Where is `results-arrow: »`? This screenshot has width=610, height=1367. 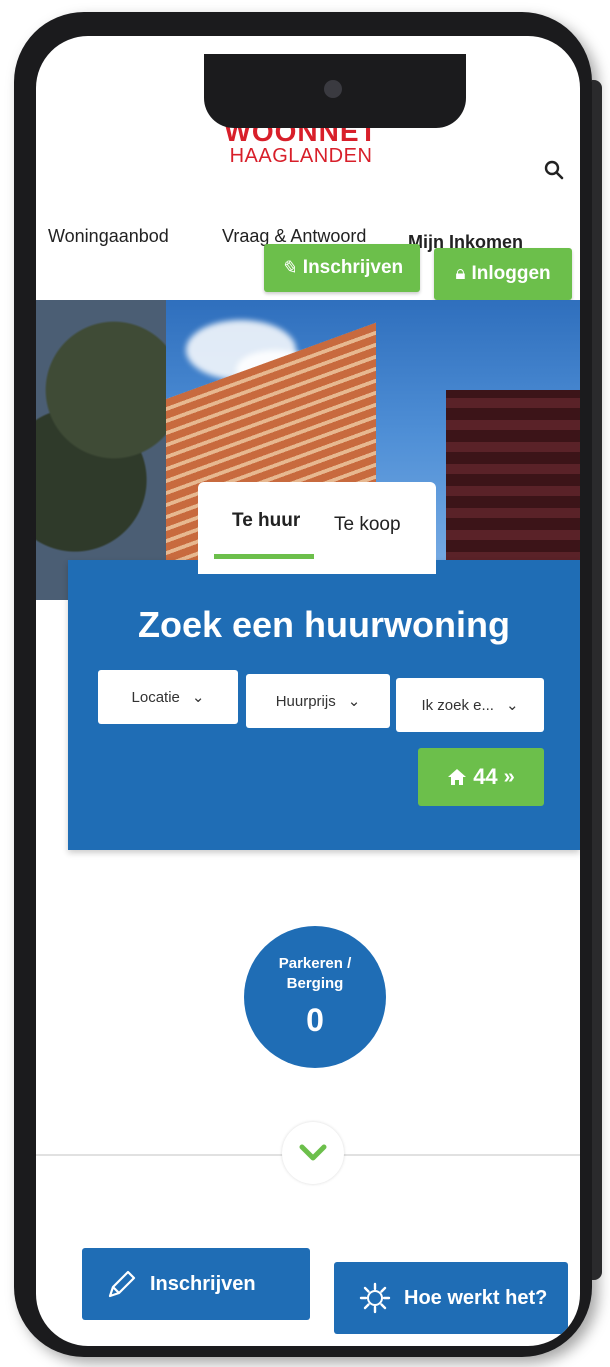 results-arrow: » is located at coordinates (509, 776).